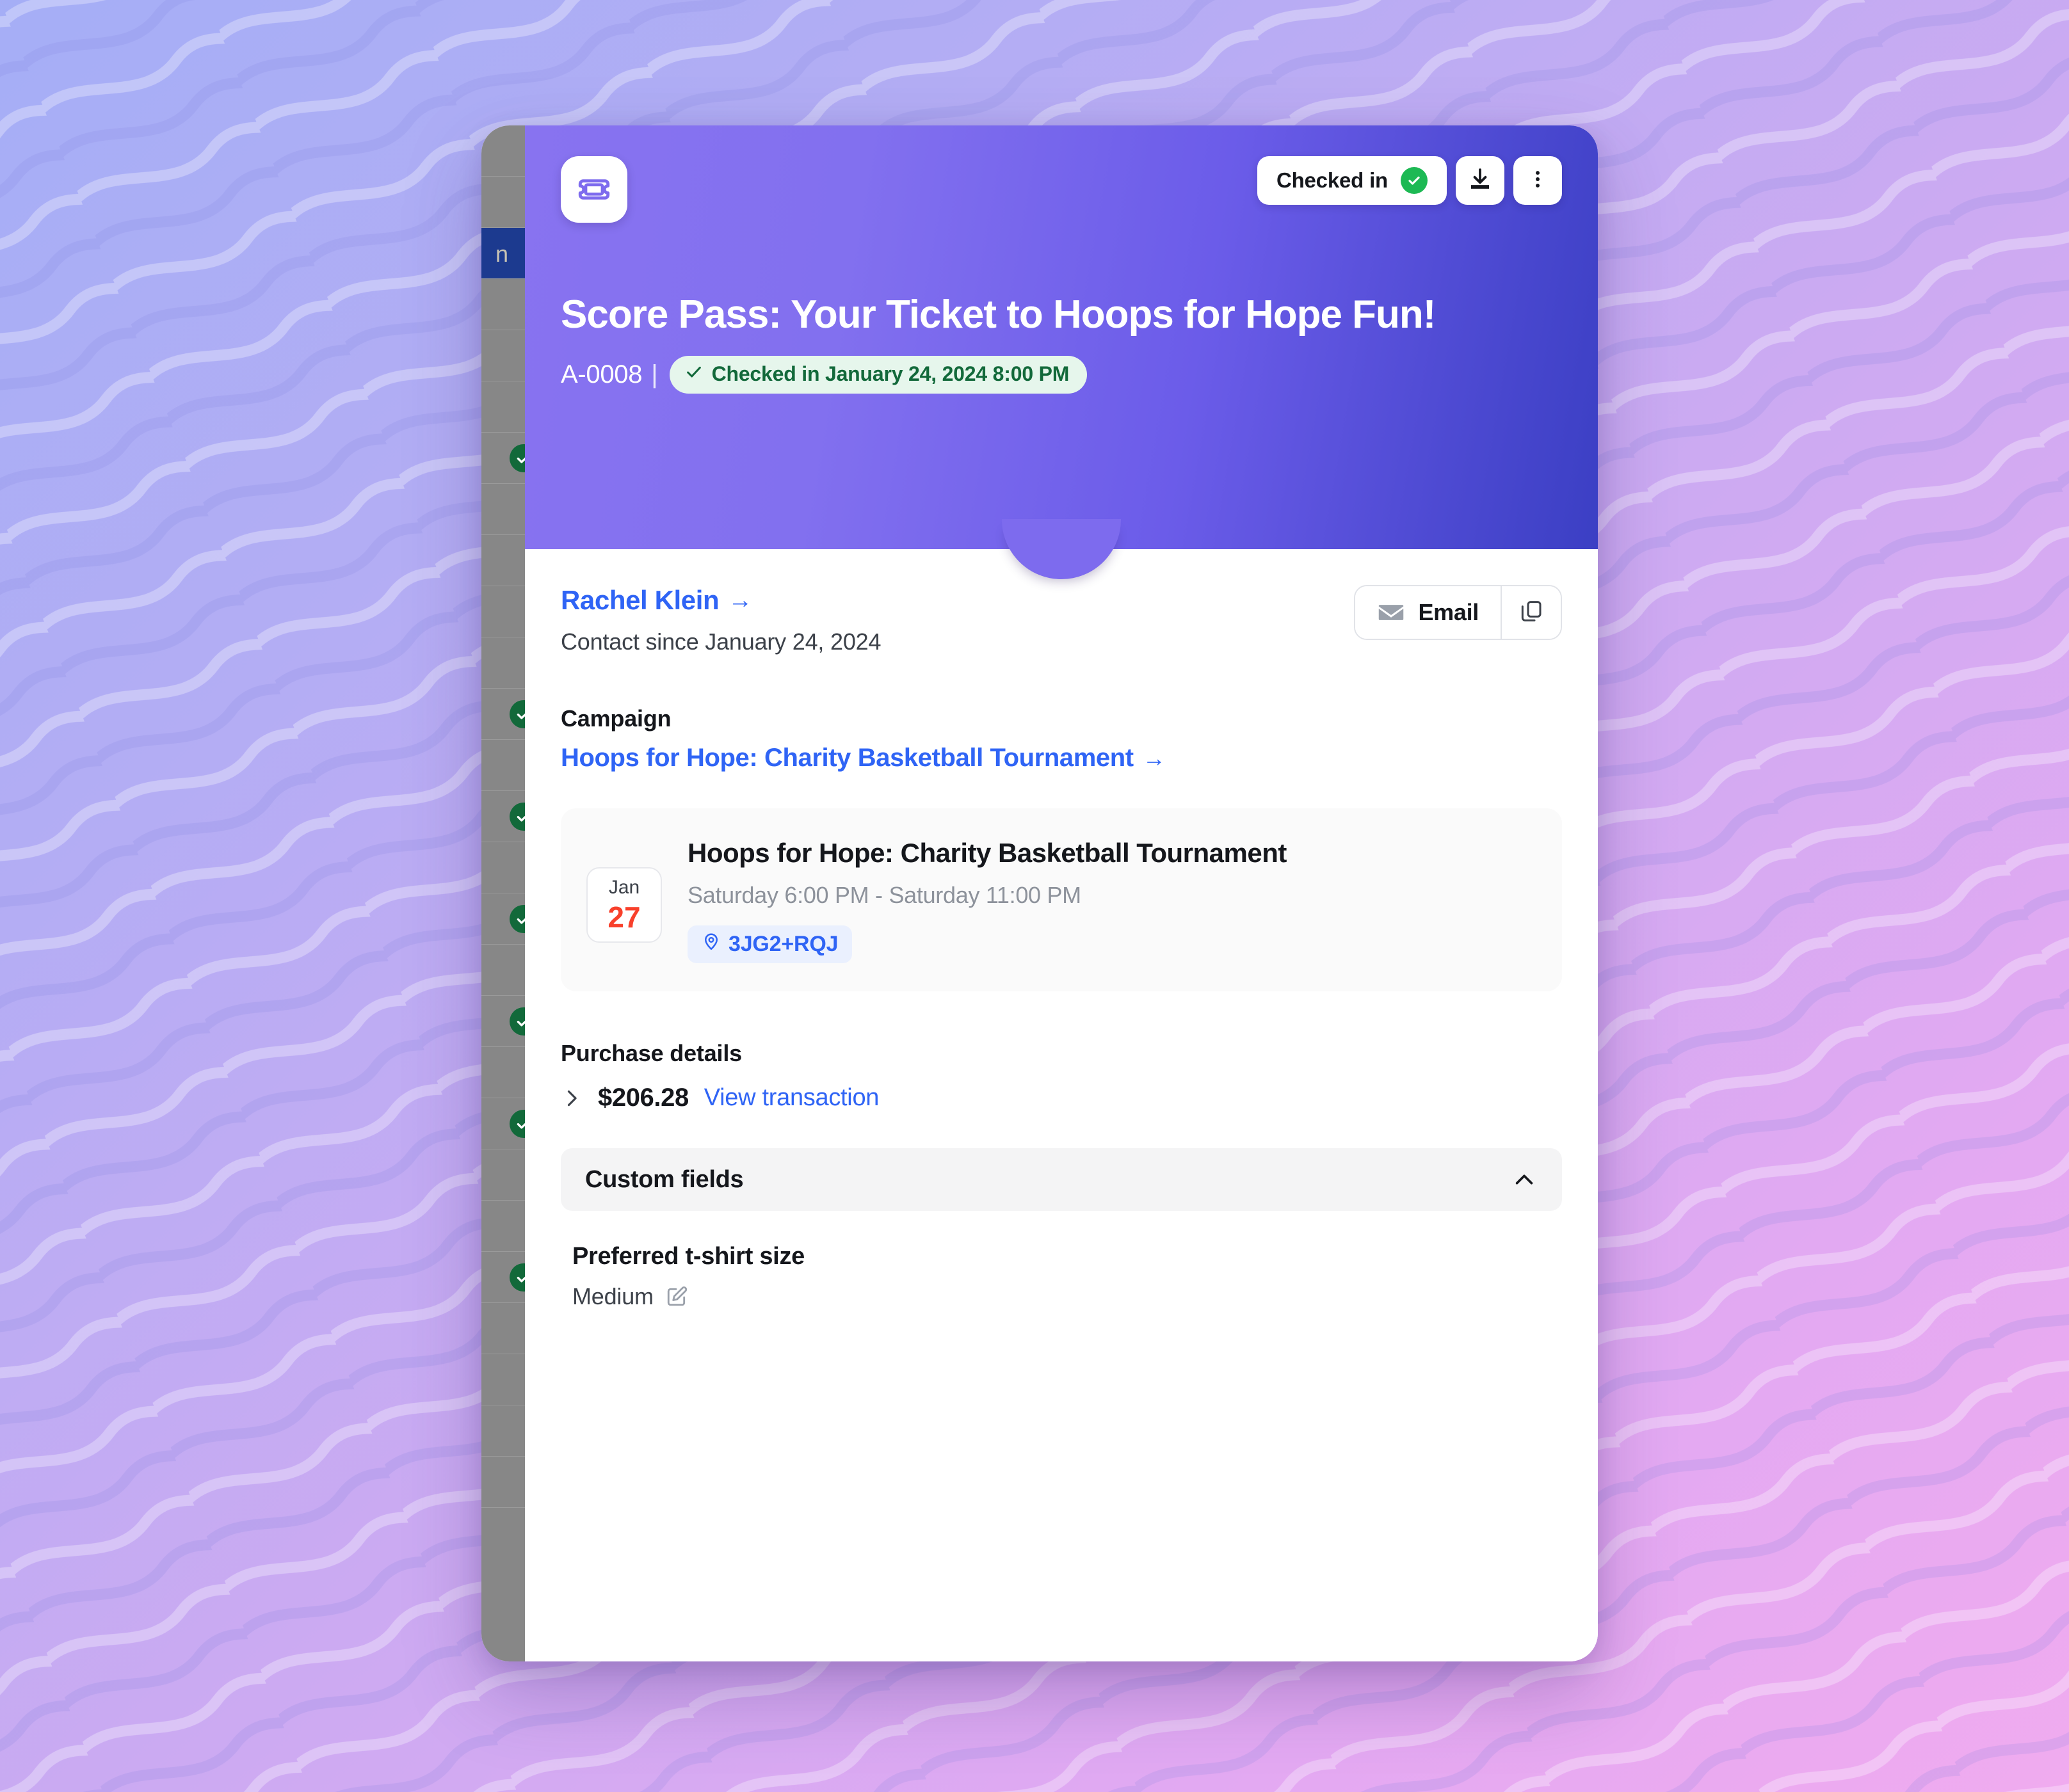  I want to click on event-time: Saturday 6:00 PM - Saturday 11:00 PM, so click(884, 895).